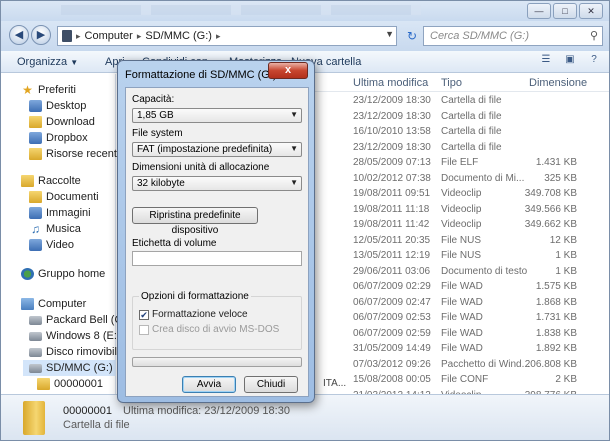 The height and width of the screenshot is (441, 610). Describe the element at coordinates (193, 314) in the screenshot. I see `quick-format-checkbox: ✔ Formattazione veloce` at that location.